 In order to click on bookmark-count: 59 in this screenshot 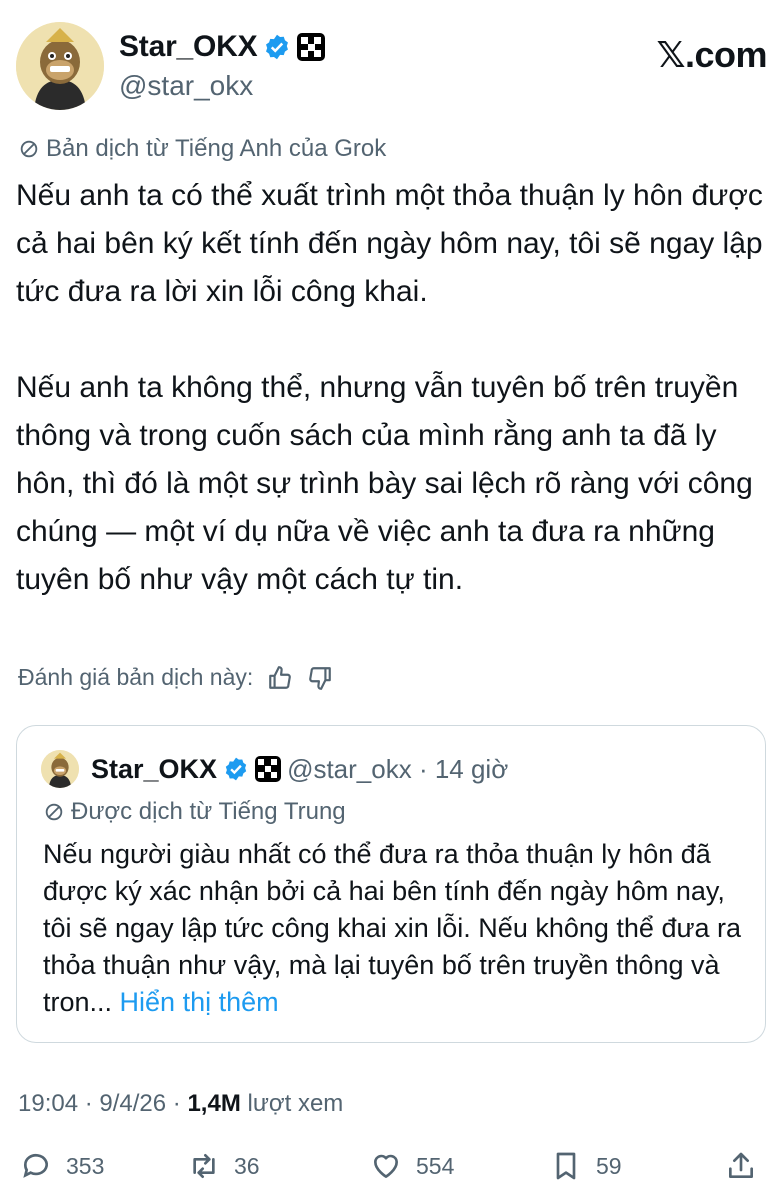, I will do `click(609, 1165)`.